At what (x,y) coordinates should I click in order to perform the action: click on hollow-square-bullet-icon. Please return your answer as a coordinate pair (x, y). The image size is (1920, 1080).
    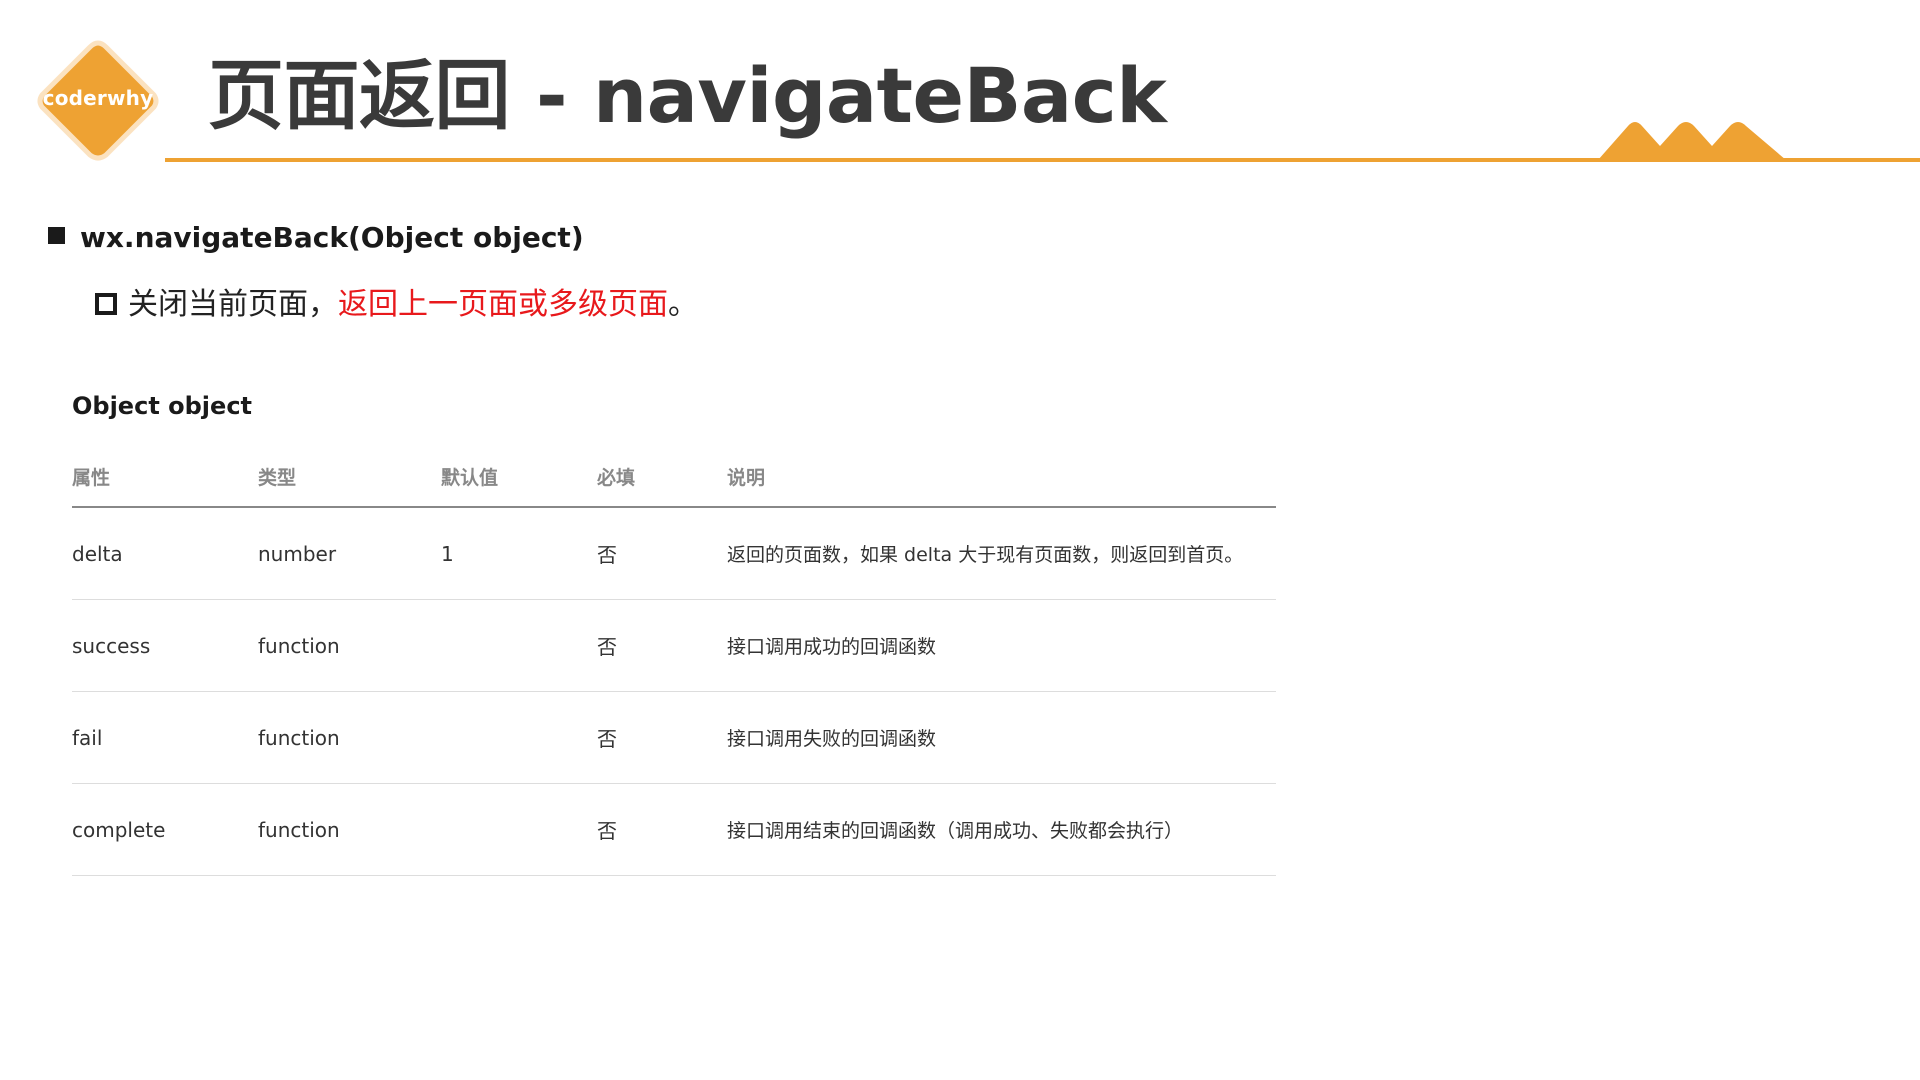
    Looking at the image, I should click on (106, 304).